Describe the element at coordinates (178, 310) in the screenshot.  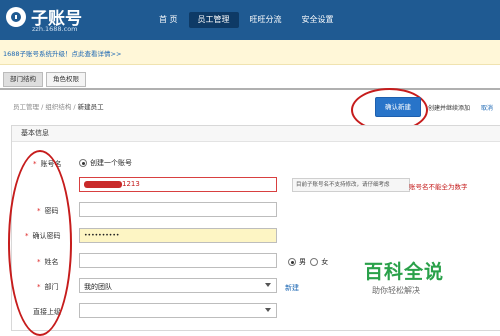
I see `superior-select` at that location.